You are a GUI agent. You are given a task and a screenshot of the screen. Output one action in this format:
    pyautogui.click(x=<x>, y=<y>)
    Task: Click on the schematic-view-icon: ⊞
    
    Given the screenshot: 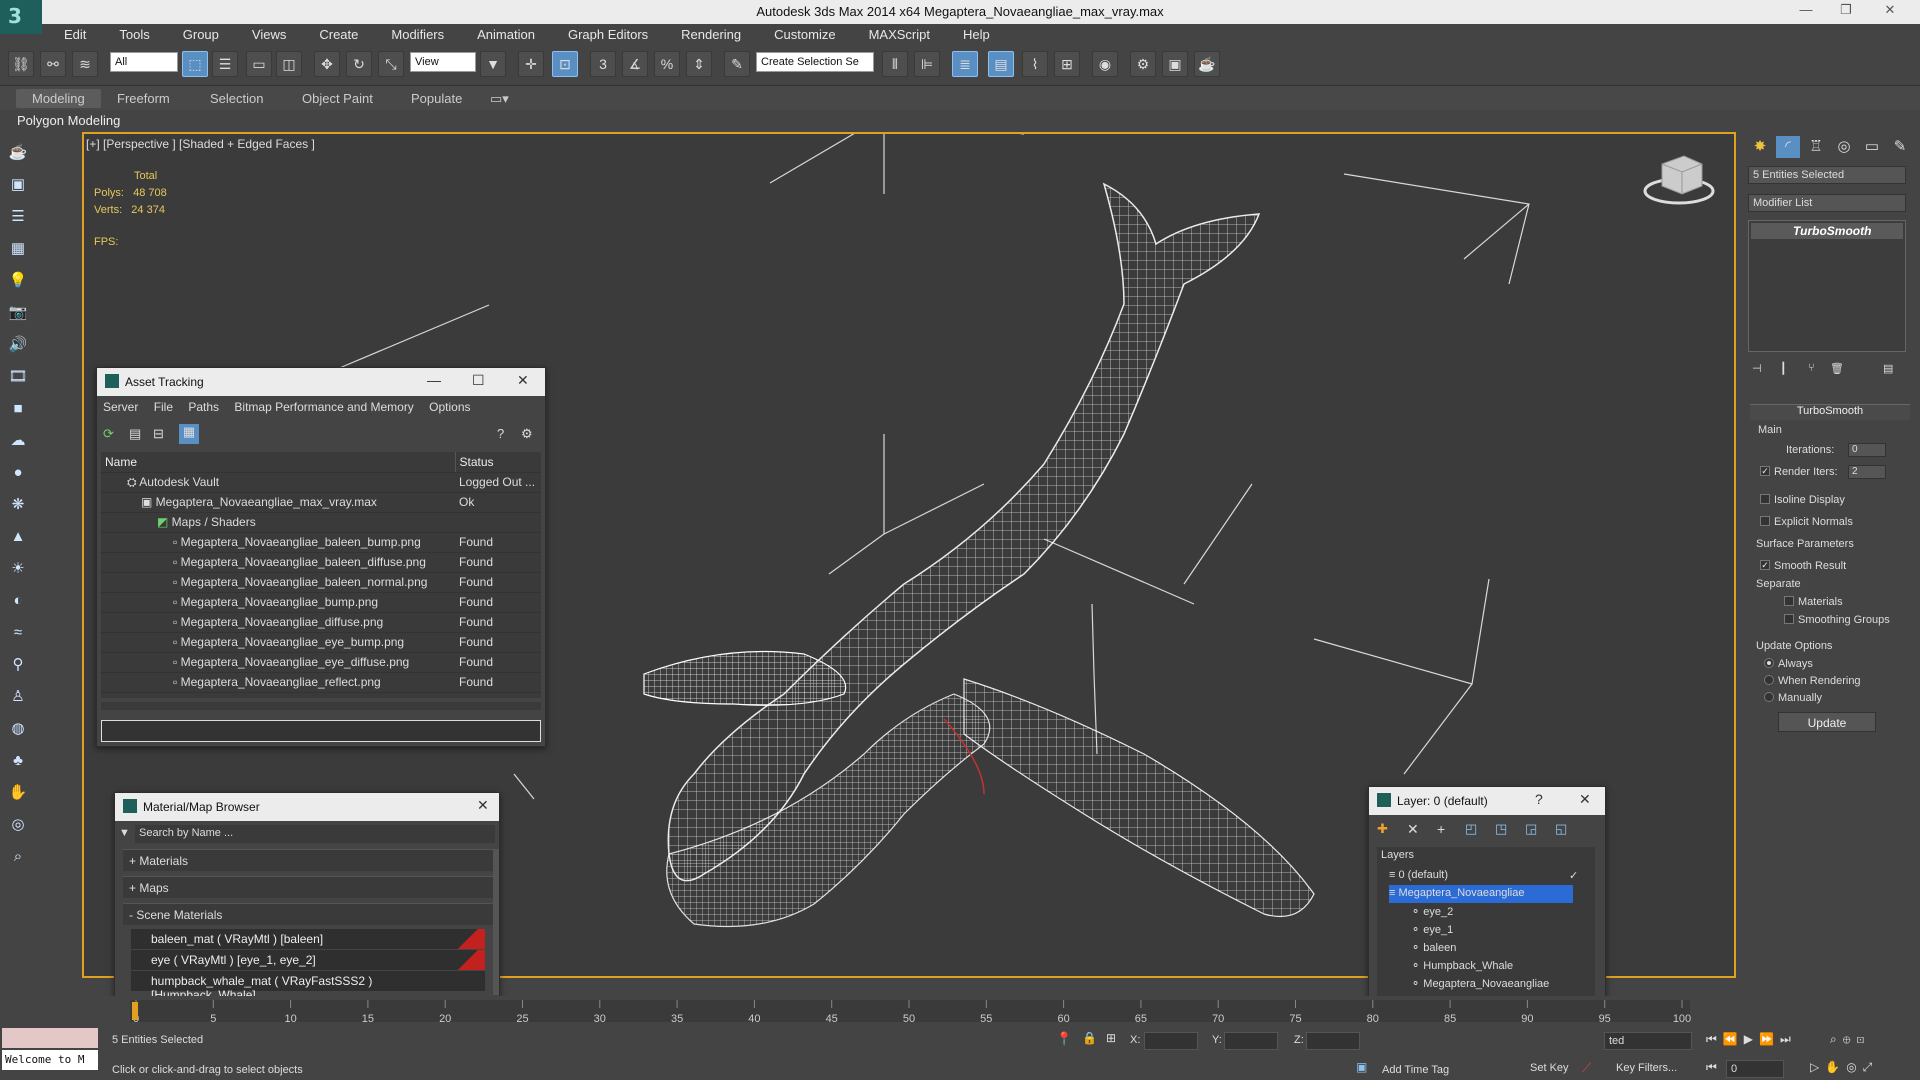 What is the action you would take?
    pyautogui.click(x=1067, y=64)
    